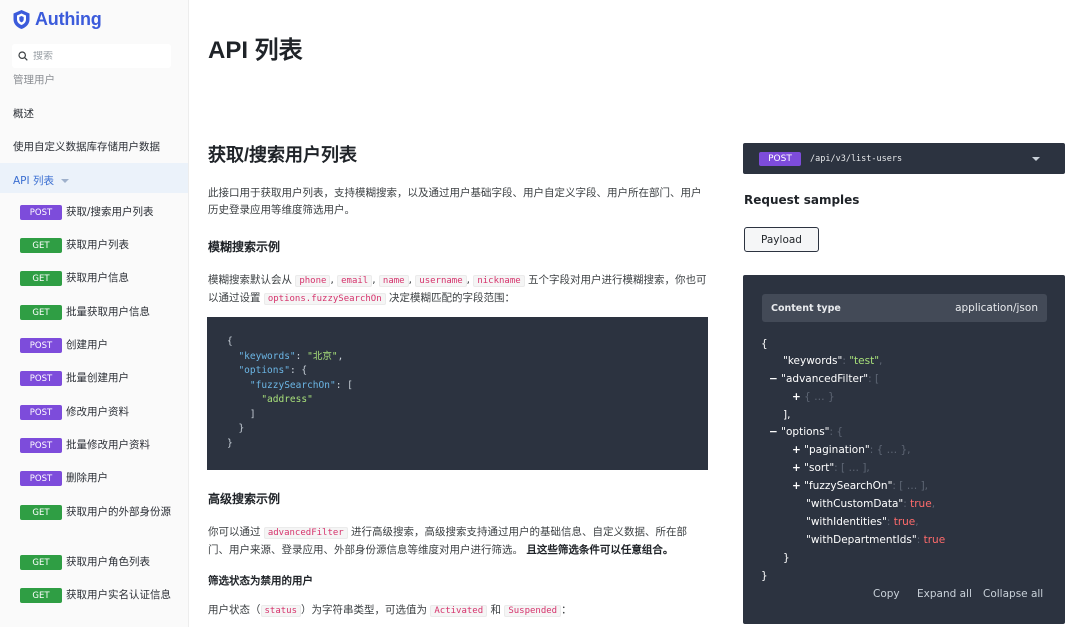 This screenshot has width=1080, height=627. I want to click on endpoint-label: 获取用户的外部身份源, so click(118, 512).